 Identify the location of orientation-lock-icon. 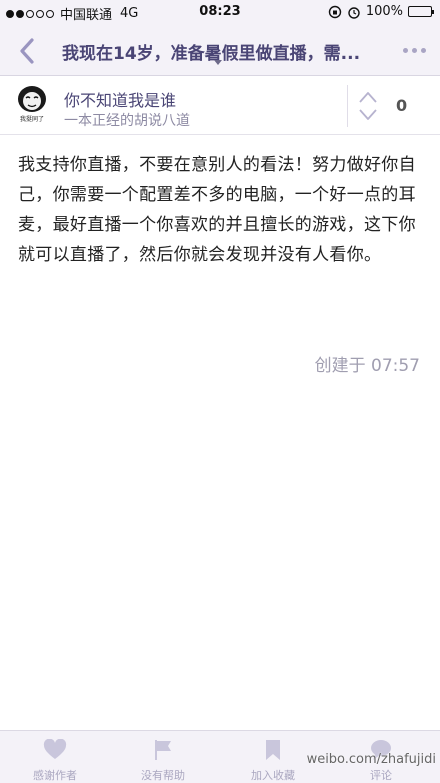
(335, 11).